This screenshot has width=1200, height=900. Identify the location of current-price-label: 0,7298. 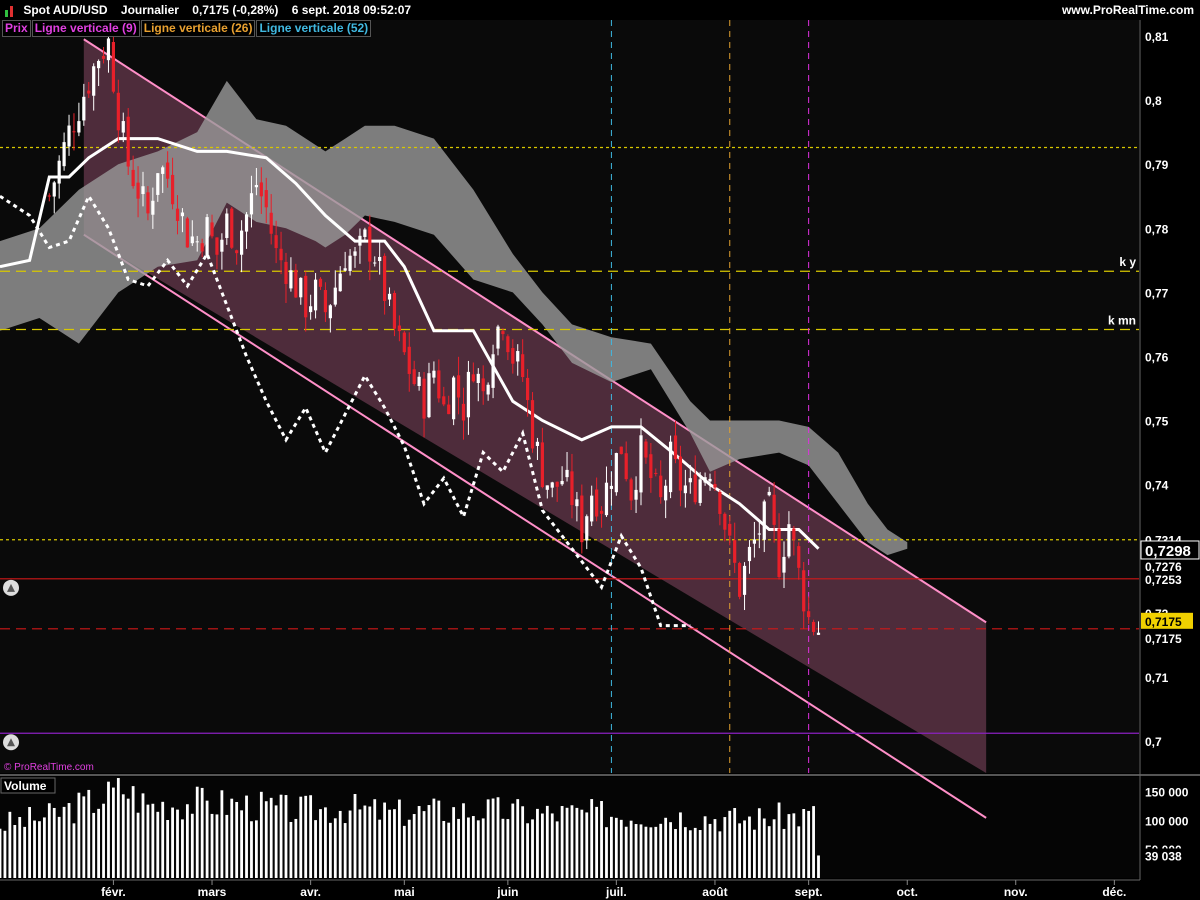
(1168, 551).